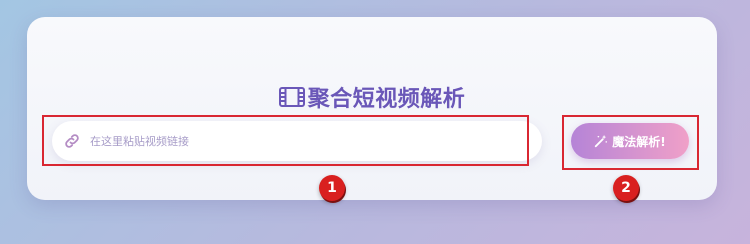 This screenshot has height=244, width=750. I want to click on highlight-box-button, so click(630, 142).